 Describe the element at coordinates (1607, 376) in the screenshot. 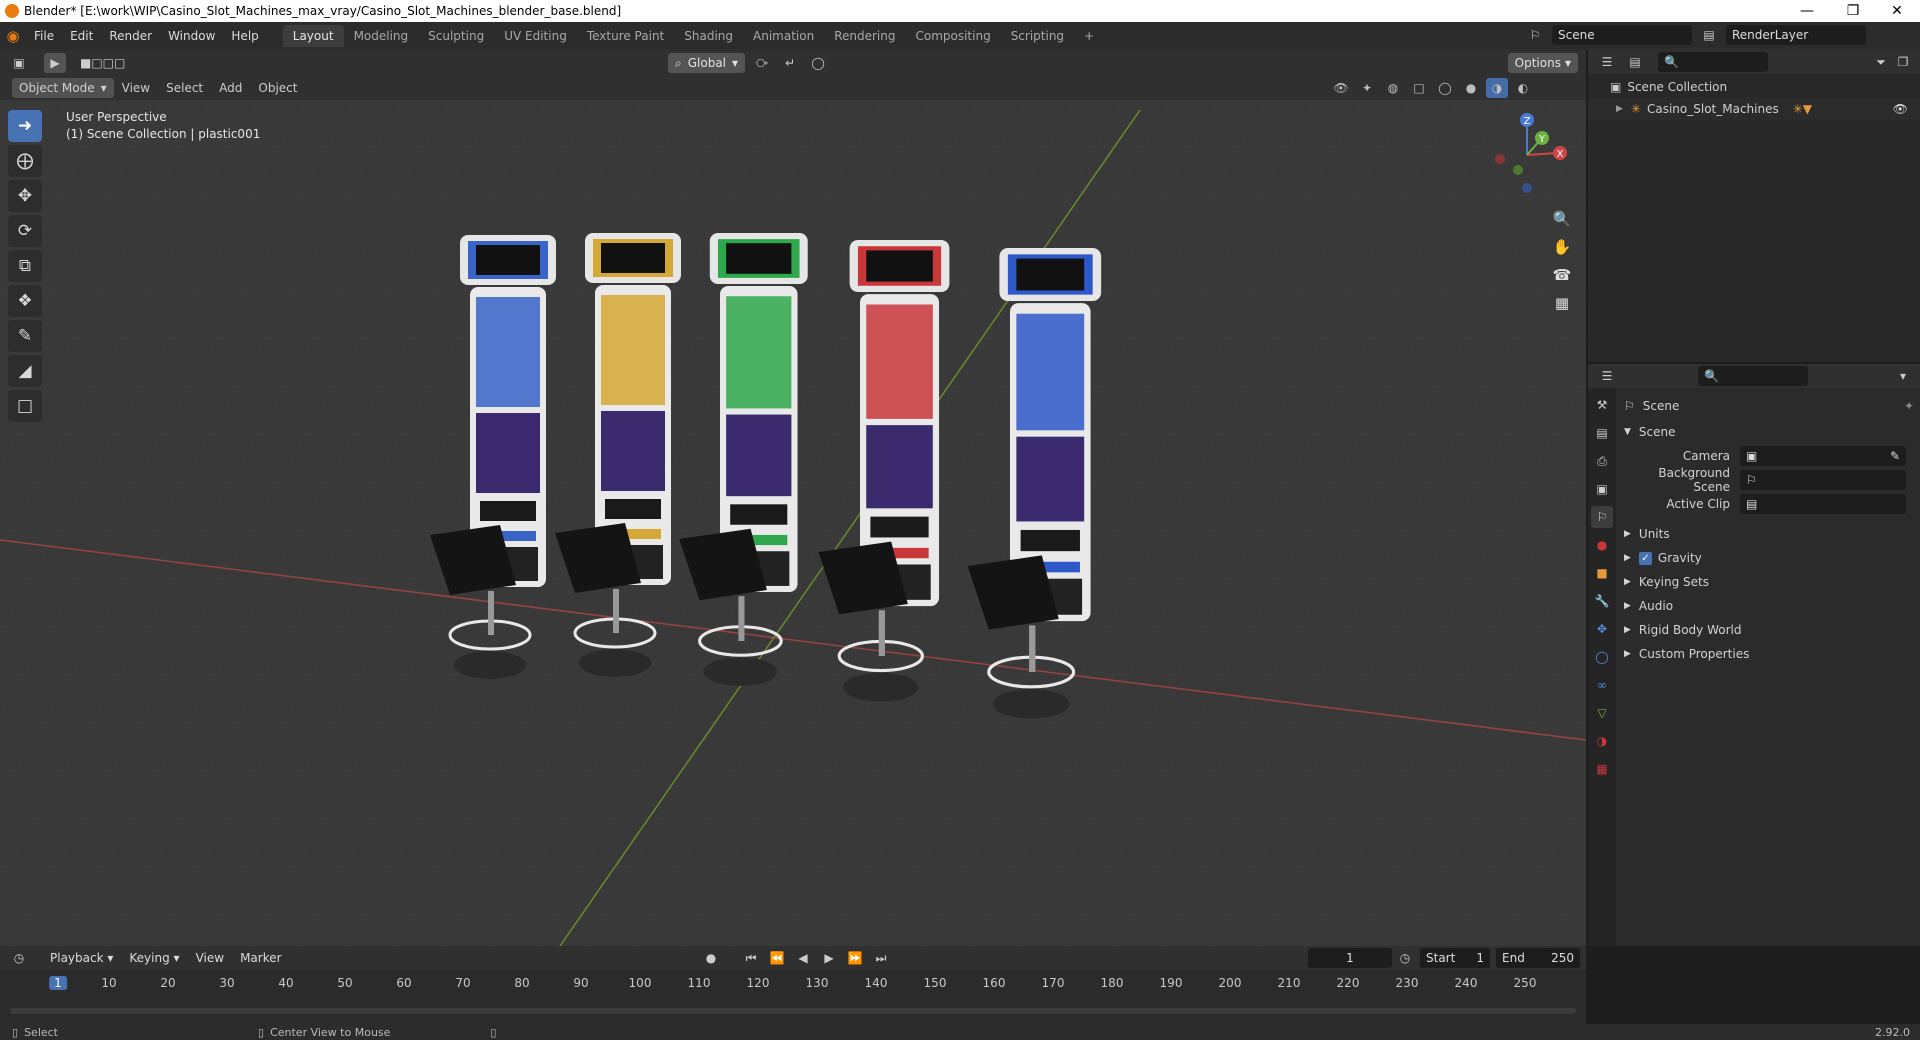

I see `properties-editor-icon: ☰` at that location.